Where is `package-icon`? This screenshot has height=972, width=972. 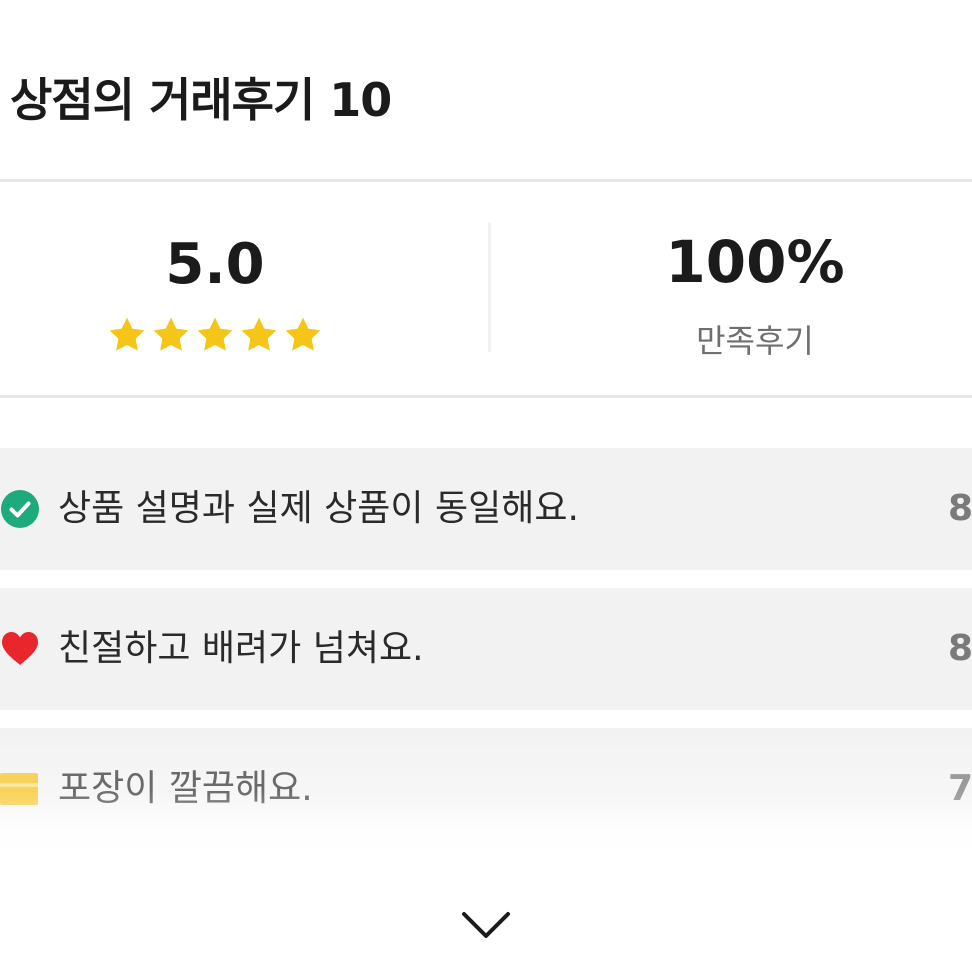
package-icon is located at coordinates (20, 789).